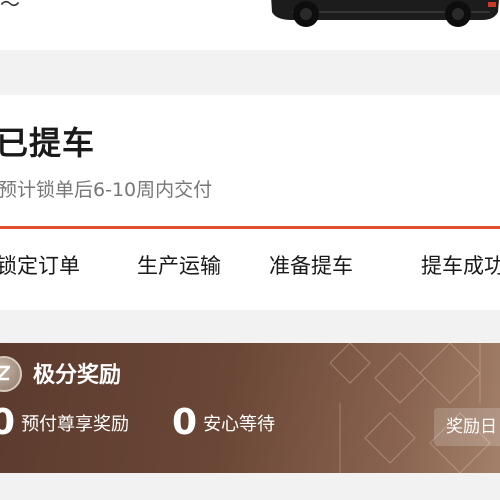 The width and height of the screenshot is (500, 500). What do you see at coordinates (250, 486) in the screenshot?
I see `page-background` at bounding box center [250, 486].